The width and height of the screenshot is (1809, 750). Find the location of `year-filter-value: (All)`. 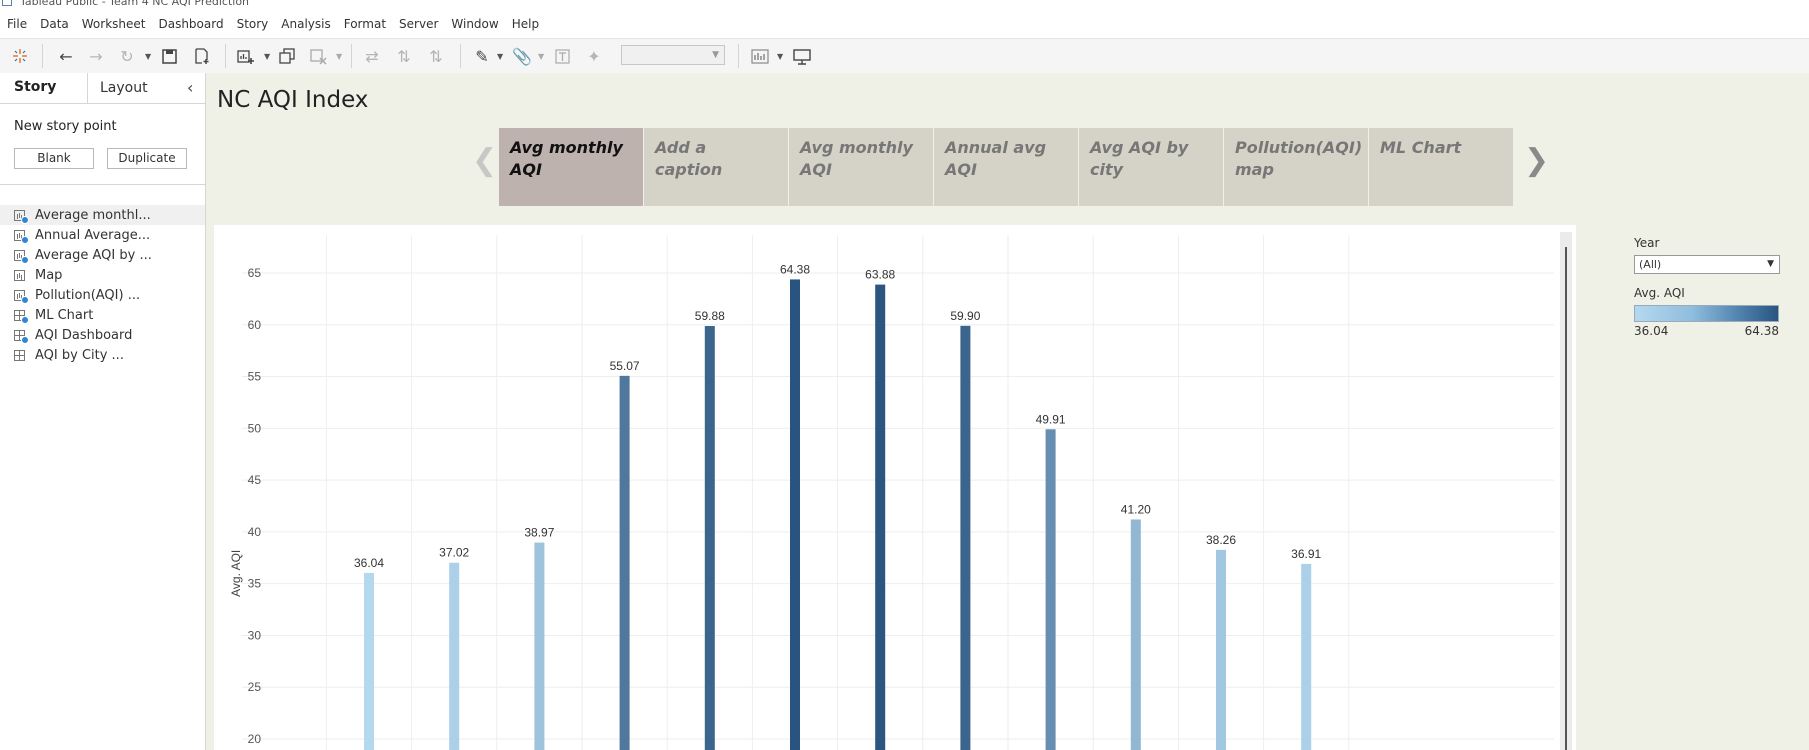

year-filter-value: (All) is located at coordinates (1650, 264).